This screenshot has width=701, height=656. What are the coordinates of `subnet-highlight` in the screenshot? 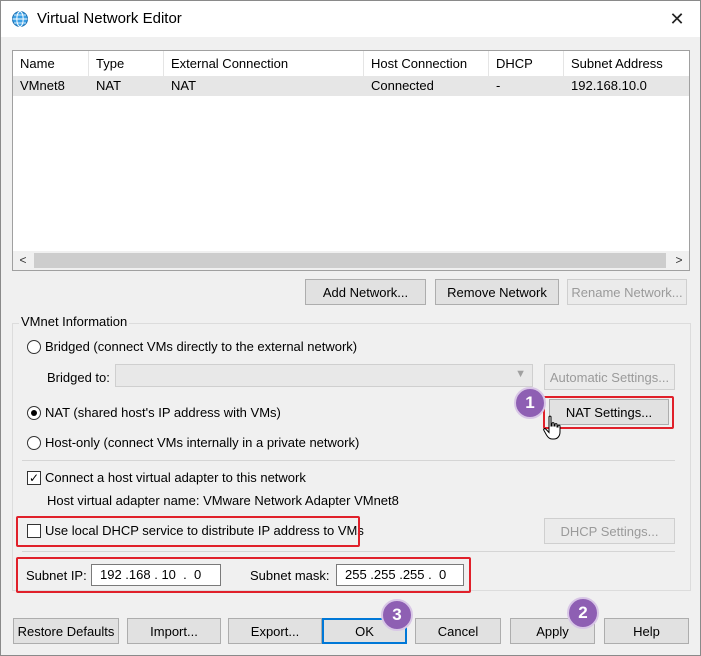 It's located at (243, 575).